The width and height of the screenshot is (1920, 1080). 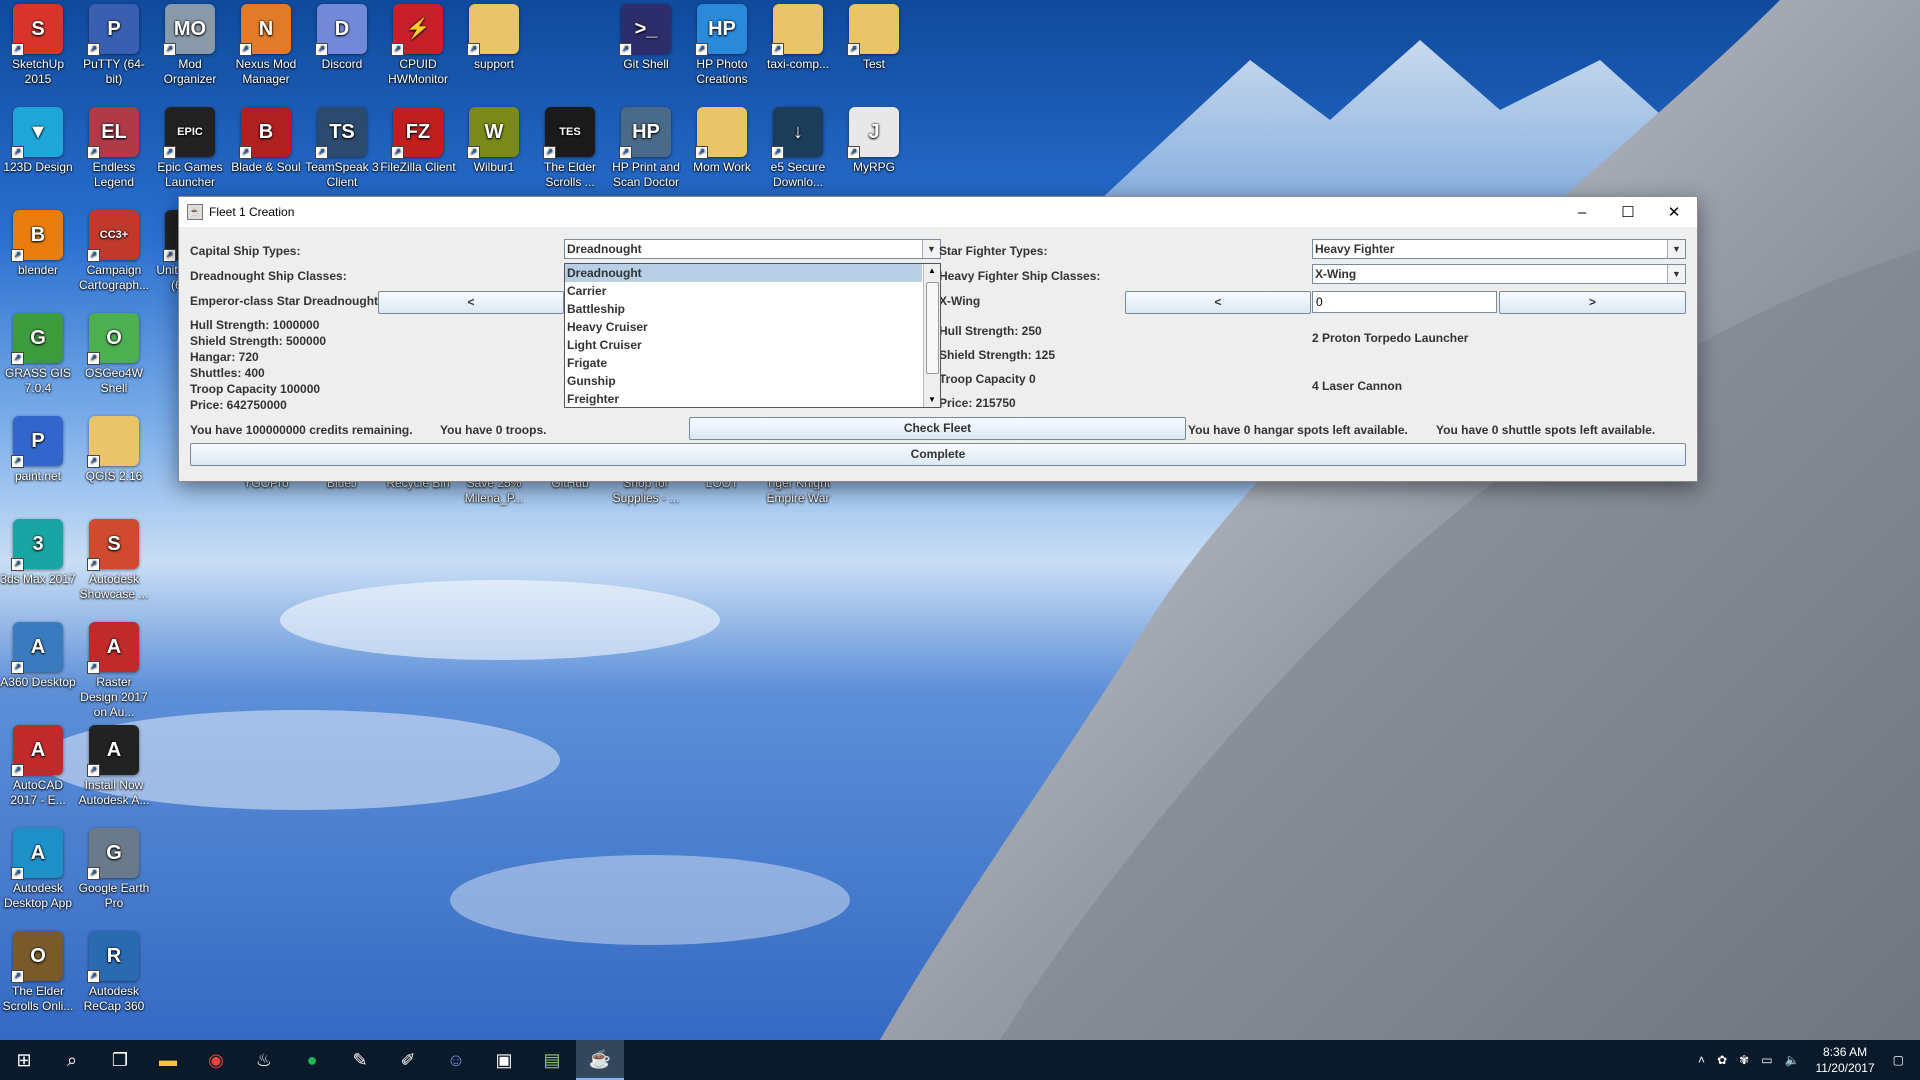 I want to click on desktop-icon-label: Mom Work, so click(x=722, y=167).